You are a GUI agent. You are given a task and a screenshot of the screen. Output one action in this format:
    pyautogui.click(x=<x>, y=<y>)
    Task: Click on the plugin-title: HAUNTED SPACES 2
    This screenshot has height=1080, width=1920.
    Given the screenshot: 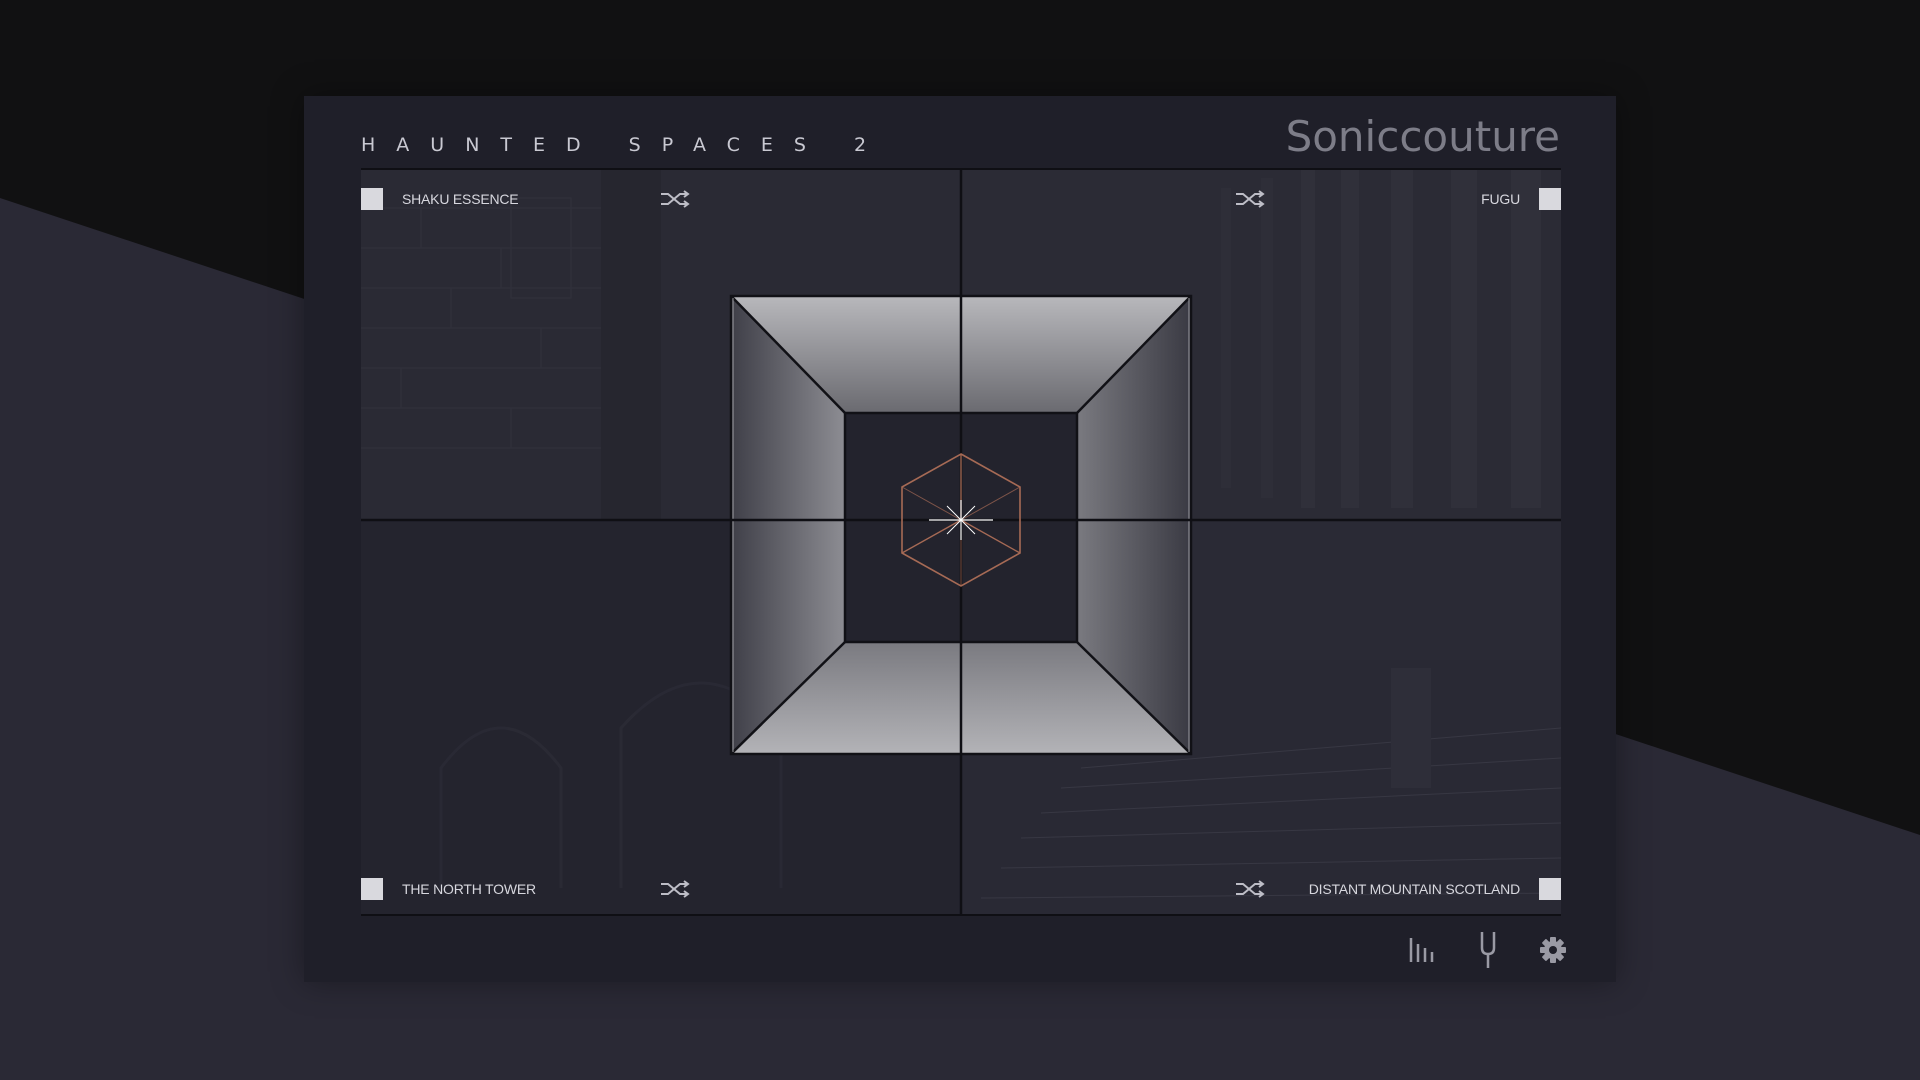 What is the action you would take?
    pyautogui.click(x=624, y=145)
    